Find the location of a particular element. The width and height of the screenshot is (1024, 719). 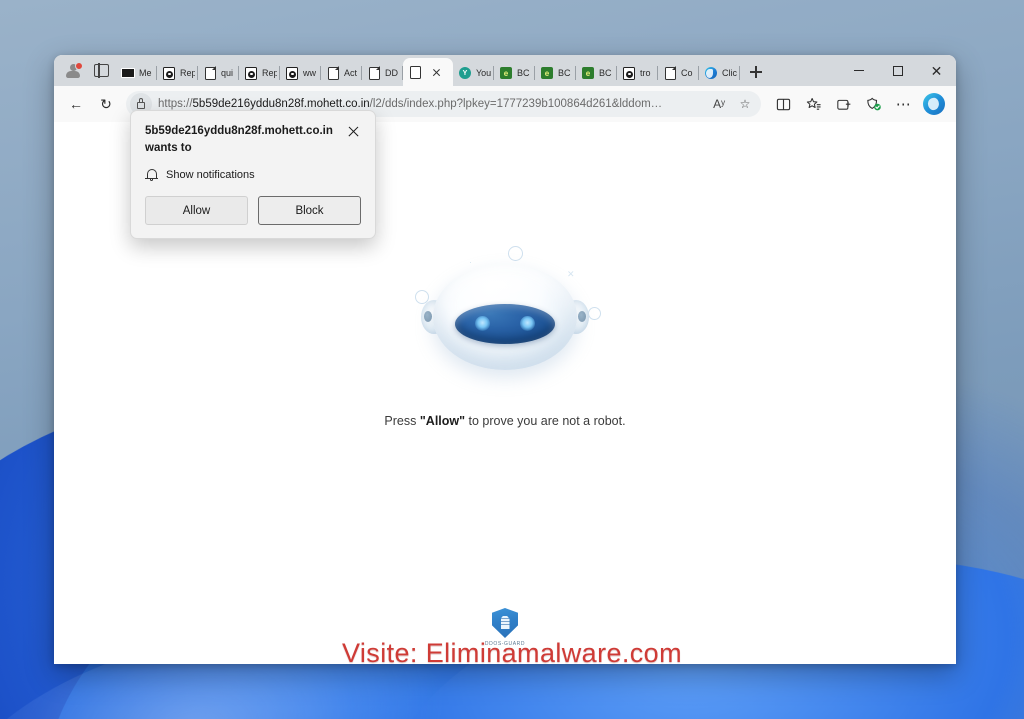

tab-actions-menu-icon is located at coordinates (101, 70).